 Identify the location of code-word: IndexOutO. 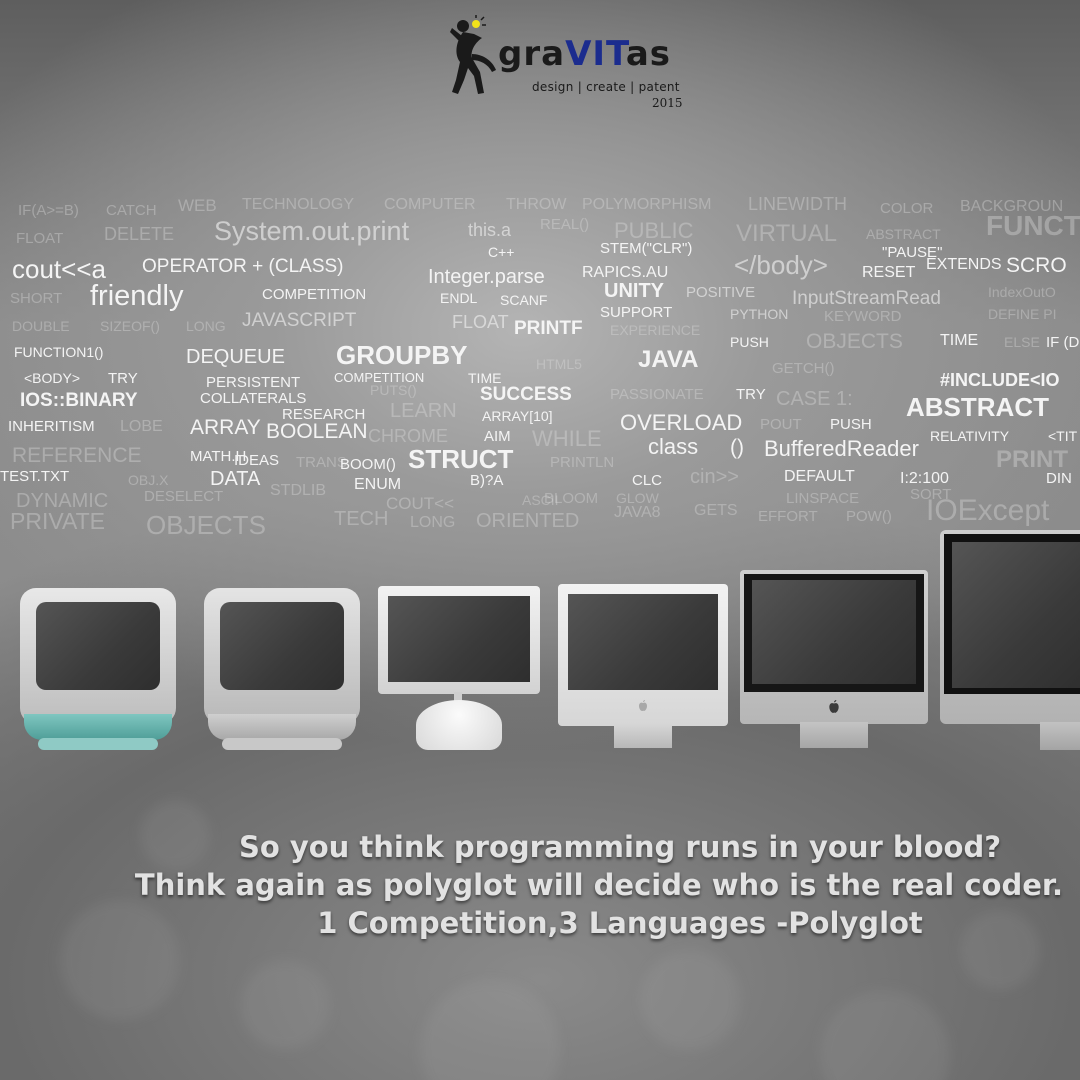
(1022, 292).